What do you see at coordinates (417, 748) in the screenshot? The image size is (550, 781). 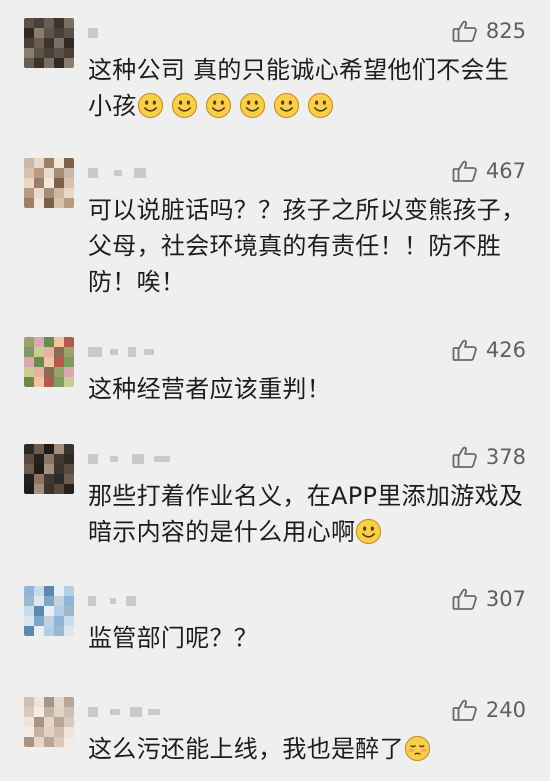 I see `tipsy-face-icon` at bounding box center [417, 748].